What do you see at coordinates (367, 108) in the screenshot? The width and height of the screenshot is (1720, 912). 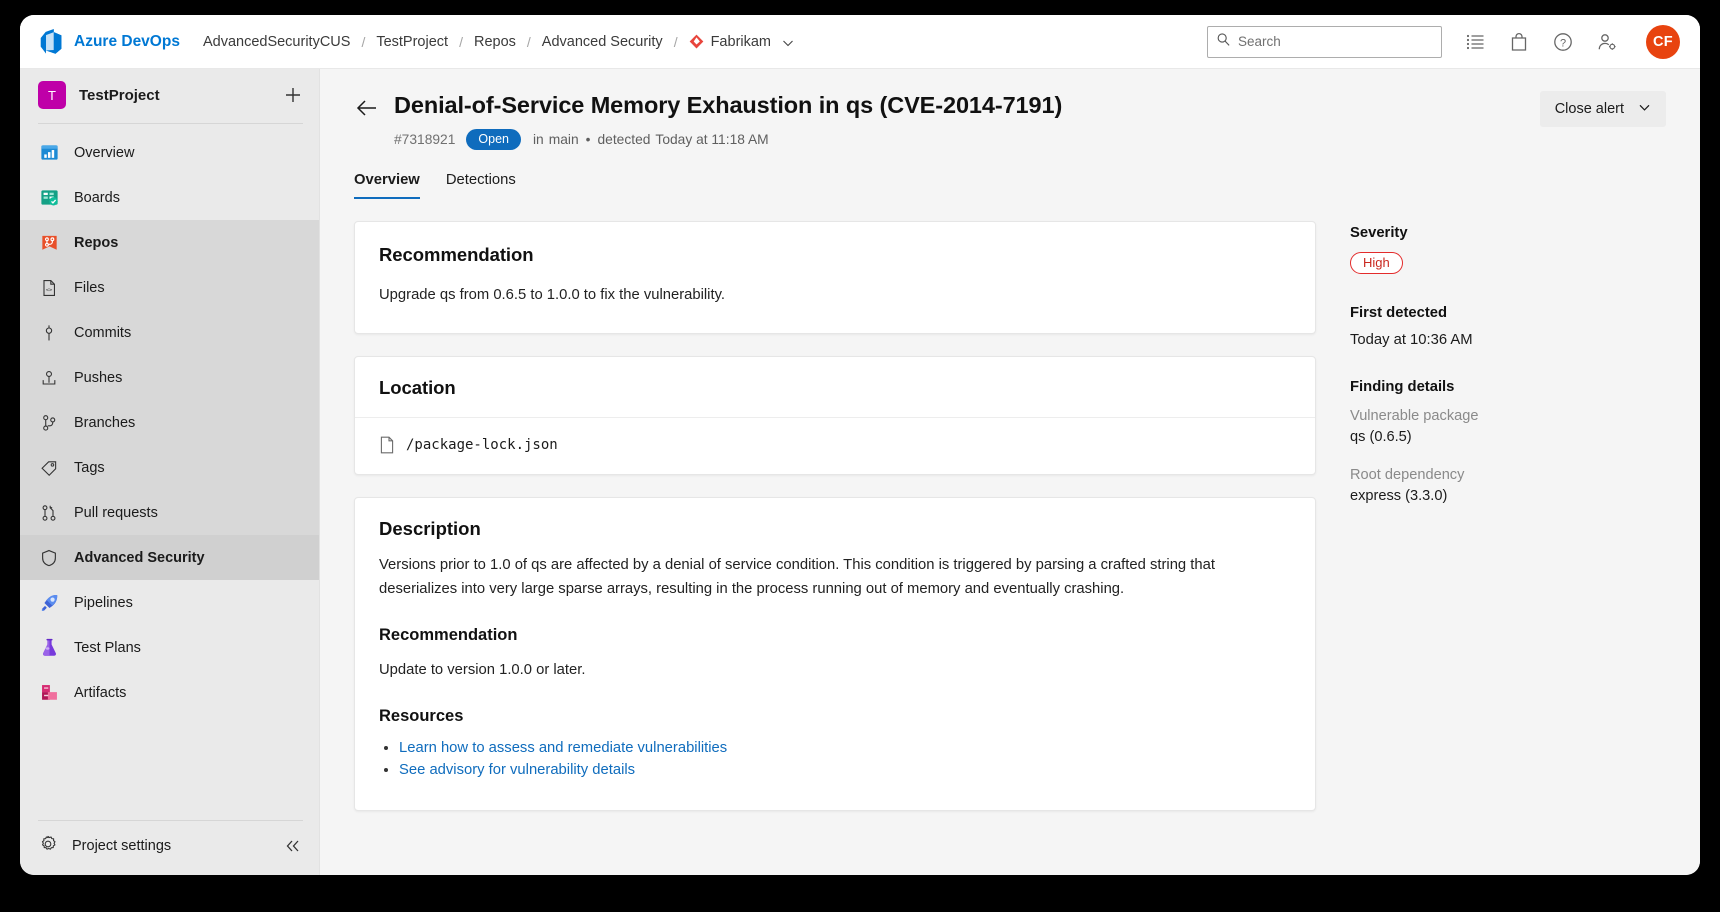 I see `arrow-left-icon` at bounding box center [367, 108].